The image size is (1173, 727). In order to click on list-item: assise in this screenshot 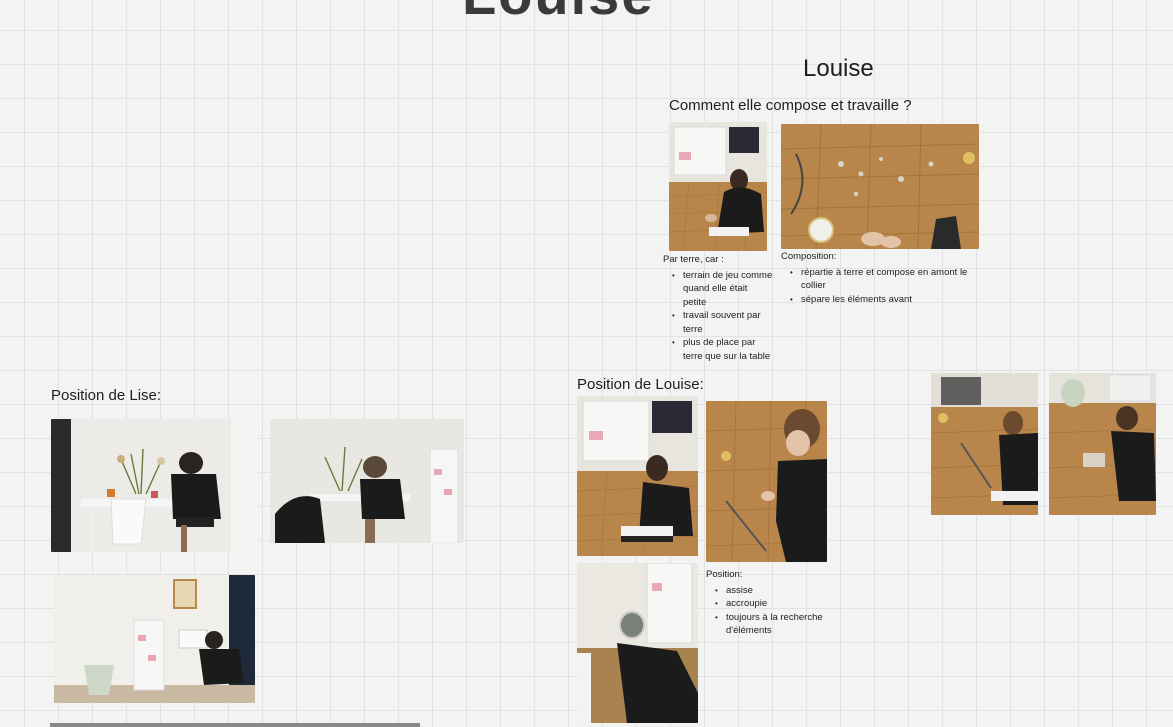, I will do `click(773, 591)`.